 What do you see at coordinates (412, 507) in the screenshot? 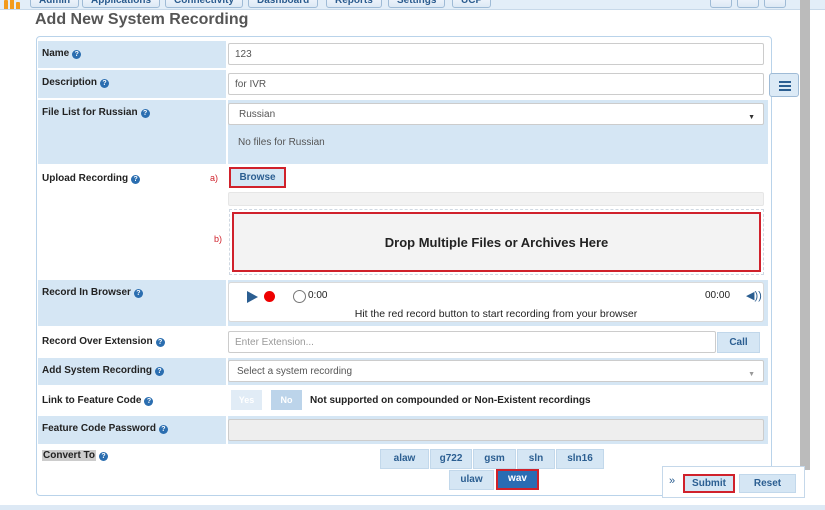
I see `bottom-bar` at bounding box center [412, 507].